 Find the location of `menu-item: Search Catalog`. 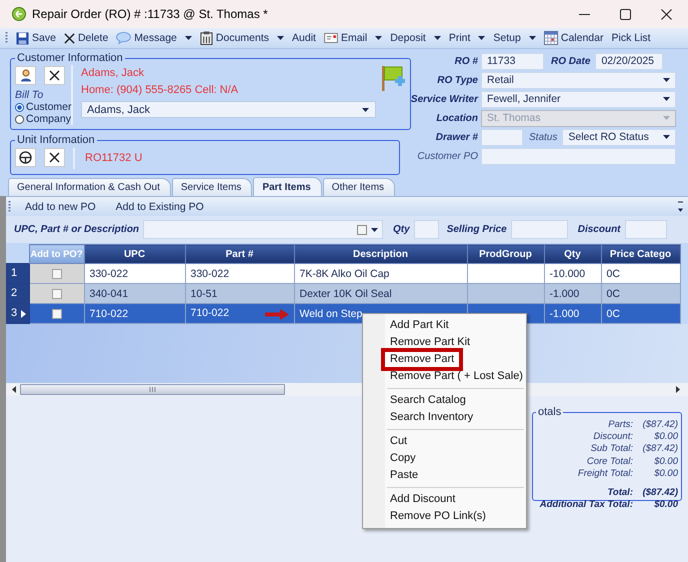

menu-item: Search Catalog is located at coordinates (428, 400).